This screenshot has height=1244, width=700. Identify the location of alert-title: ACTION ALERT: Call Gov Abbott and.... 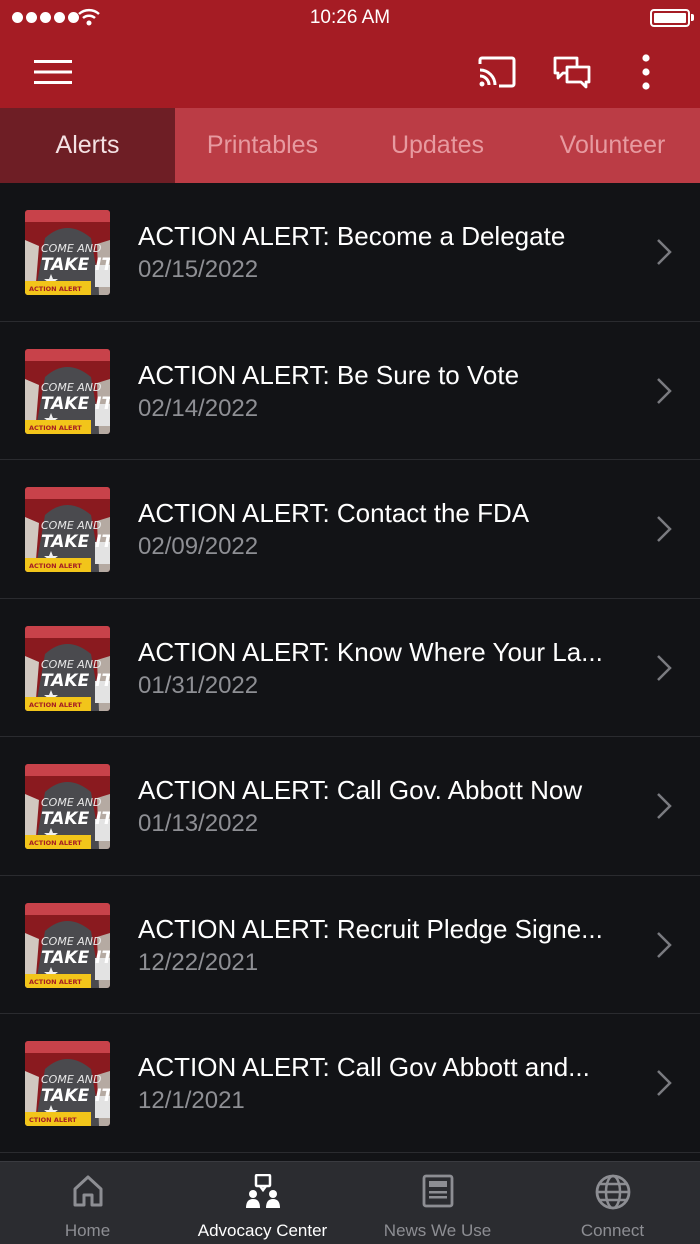
(364, 1067).